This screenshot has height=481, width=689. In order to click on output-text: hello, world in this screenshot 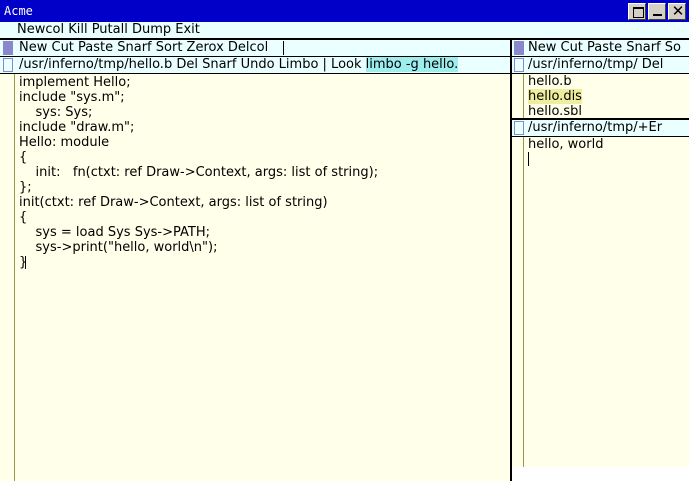, I will do `click(565, 144)`.